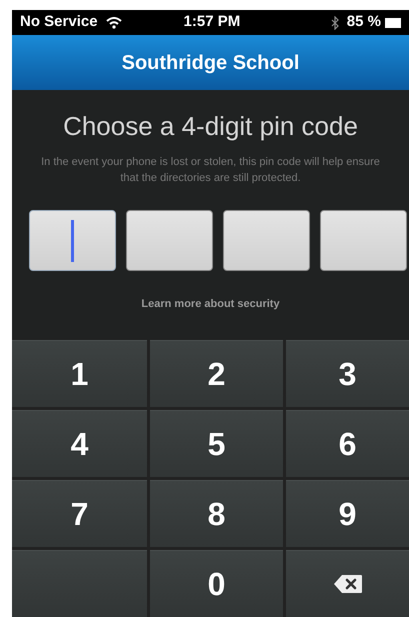 Image resolution: width=409 pixels, height=617 pixels. I want to click on security-link: Learn more about security, so click(210, 304).